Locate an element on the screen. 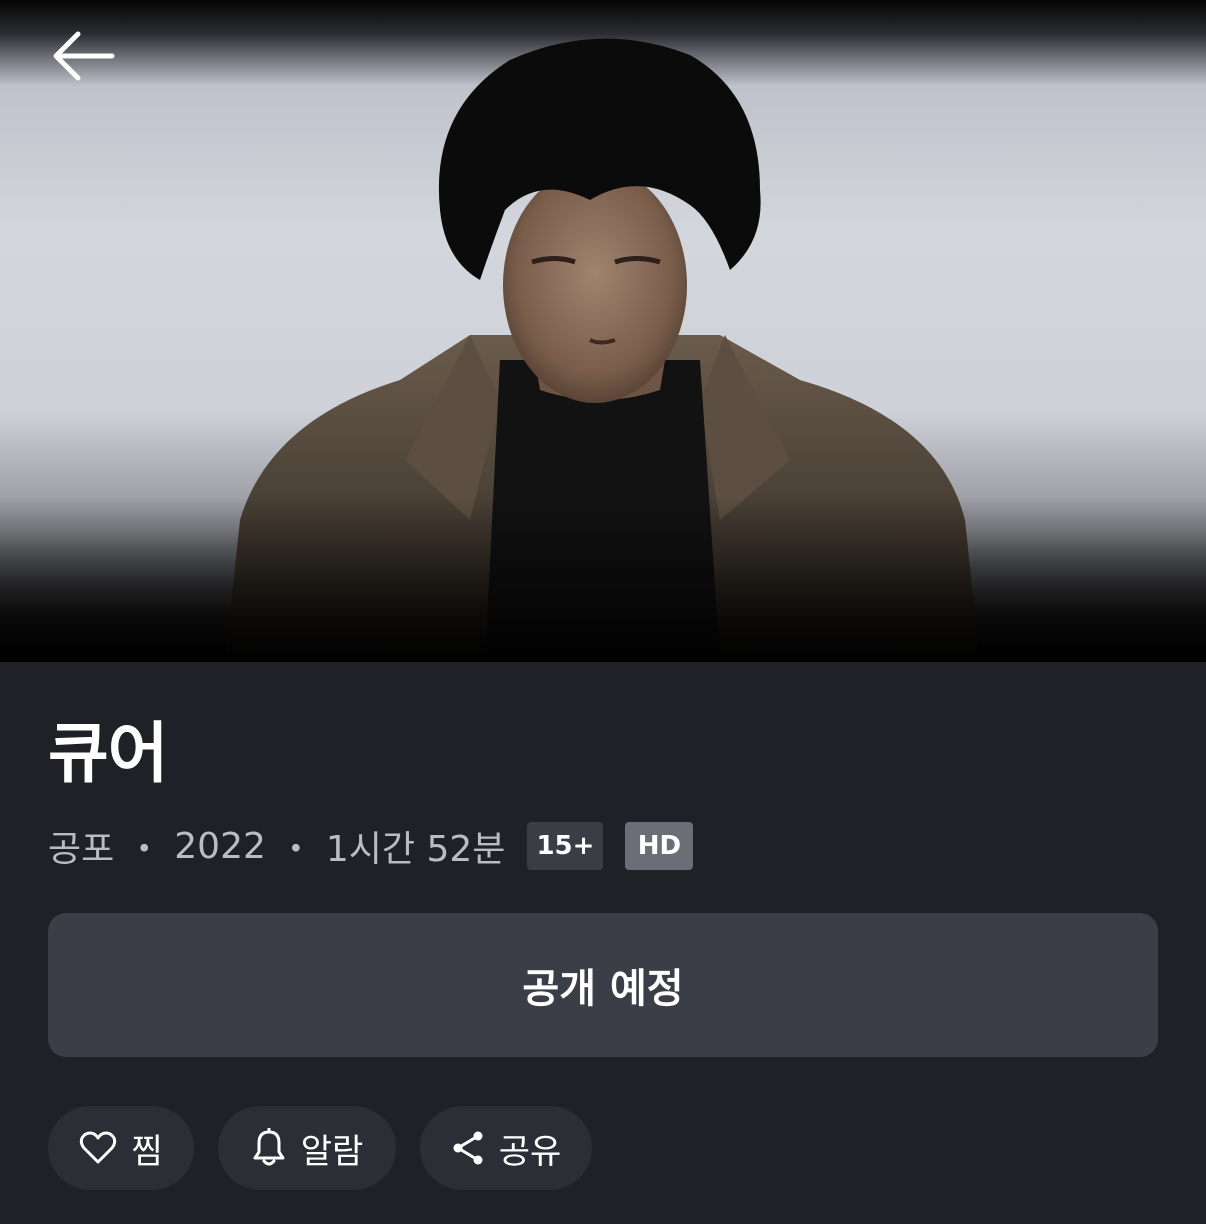  back-button is located at coordinates (84, 56).